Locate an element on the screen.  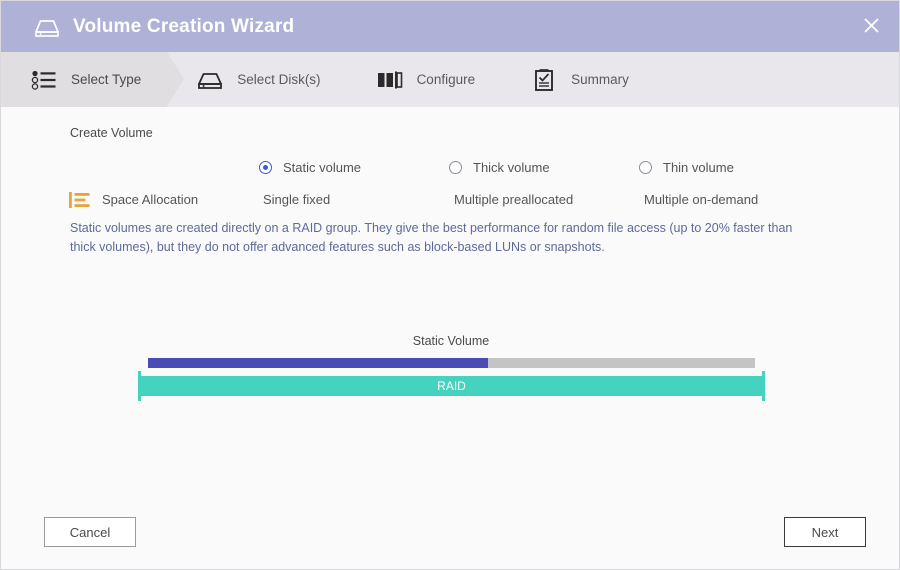
diagram-caption: Static Volume is located at coordinates (451, 341).